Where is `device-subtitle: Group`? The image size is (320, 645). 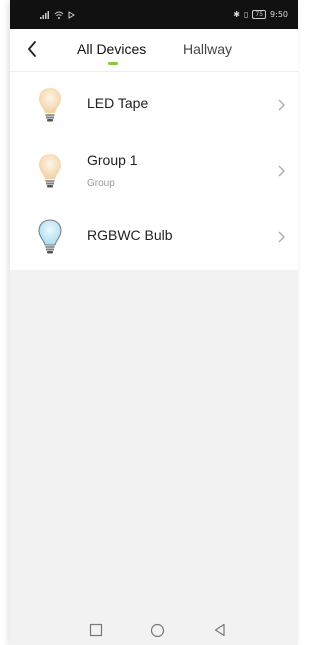 device-subtitle: Group is located at coordinates (101, 183).